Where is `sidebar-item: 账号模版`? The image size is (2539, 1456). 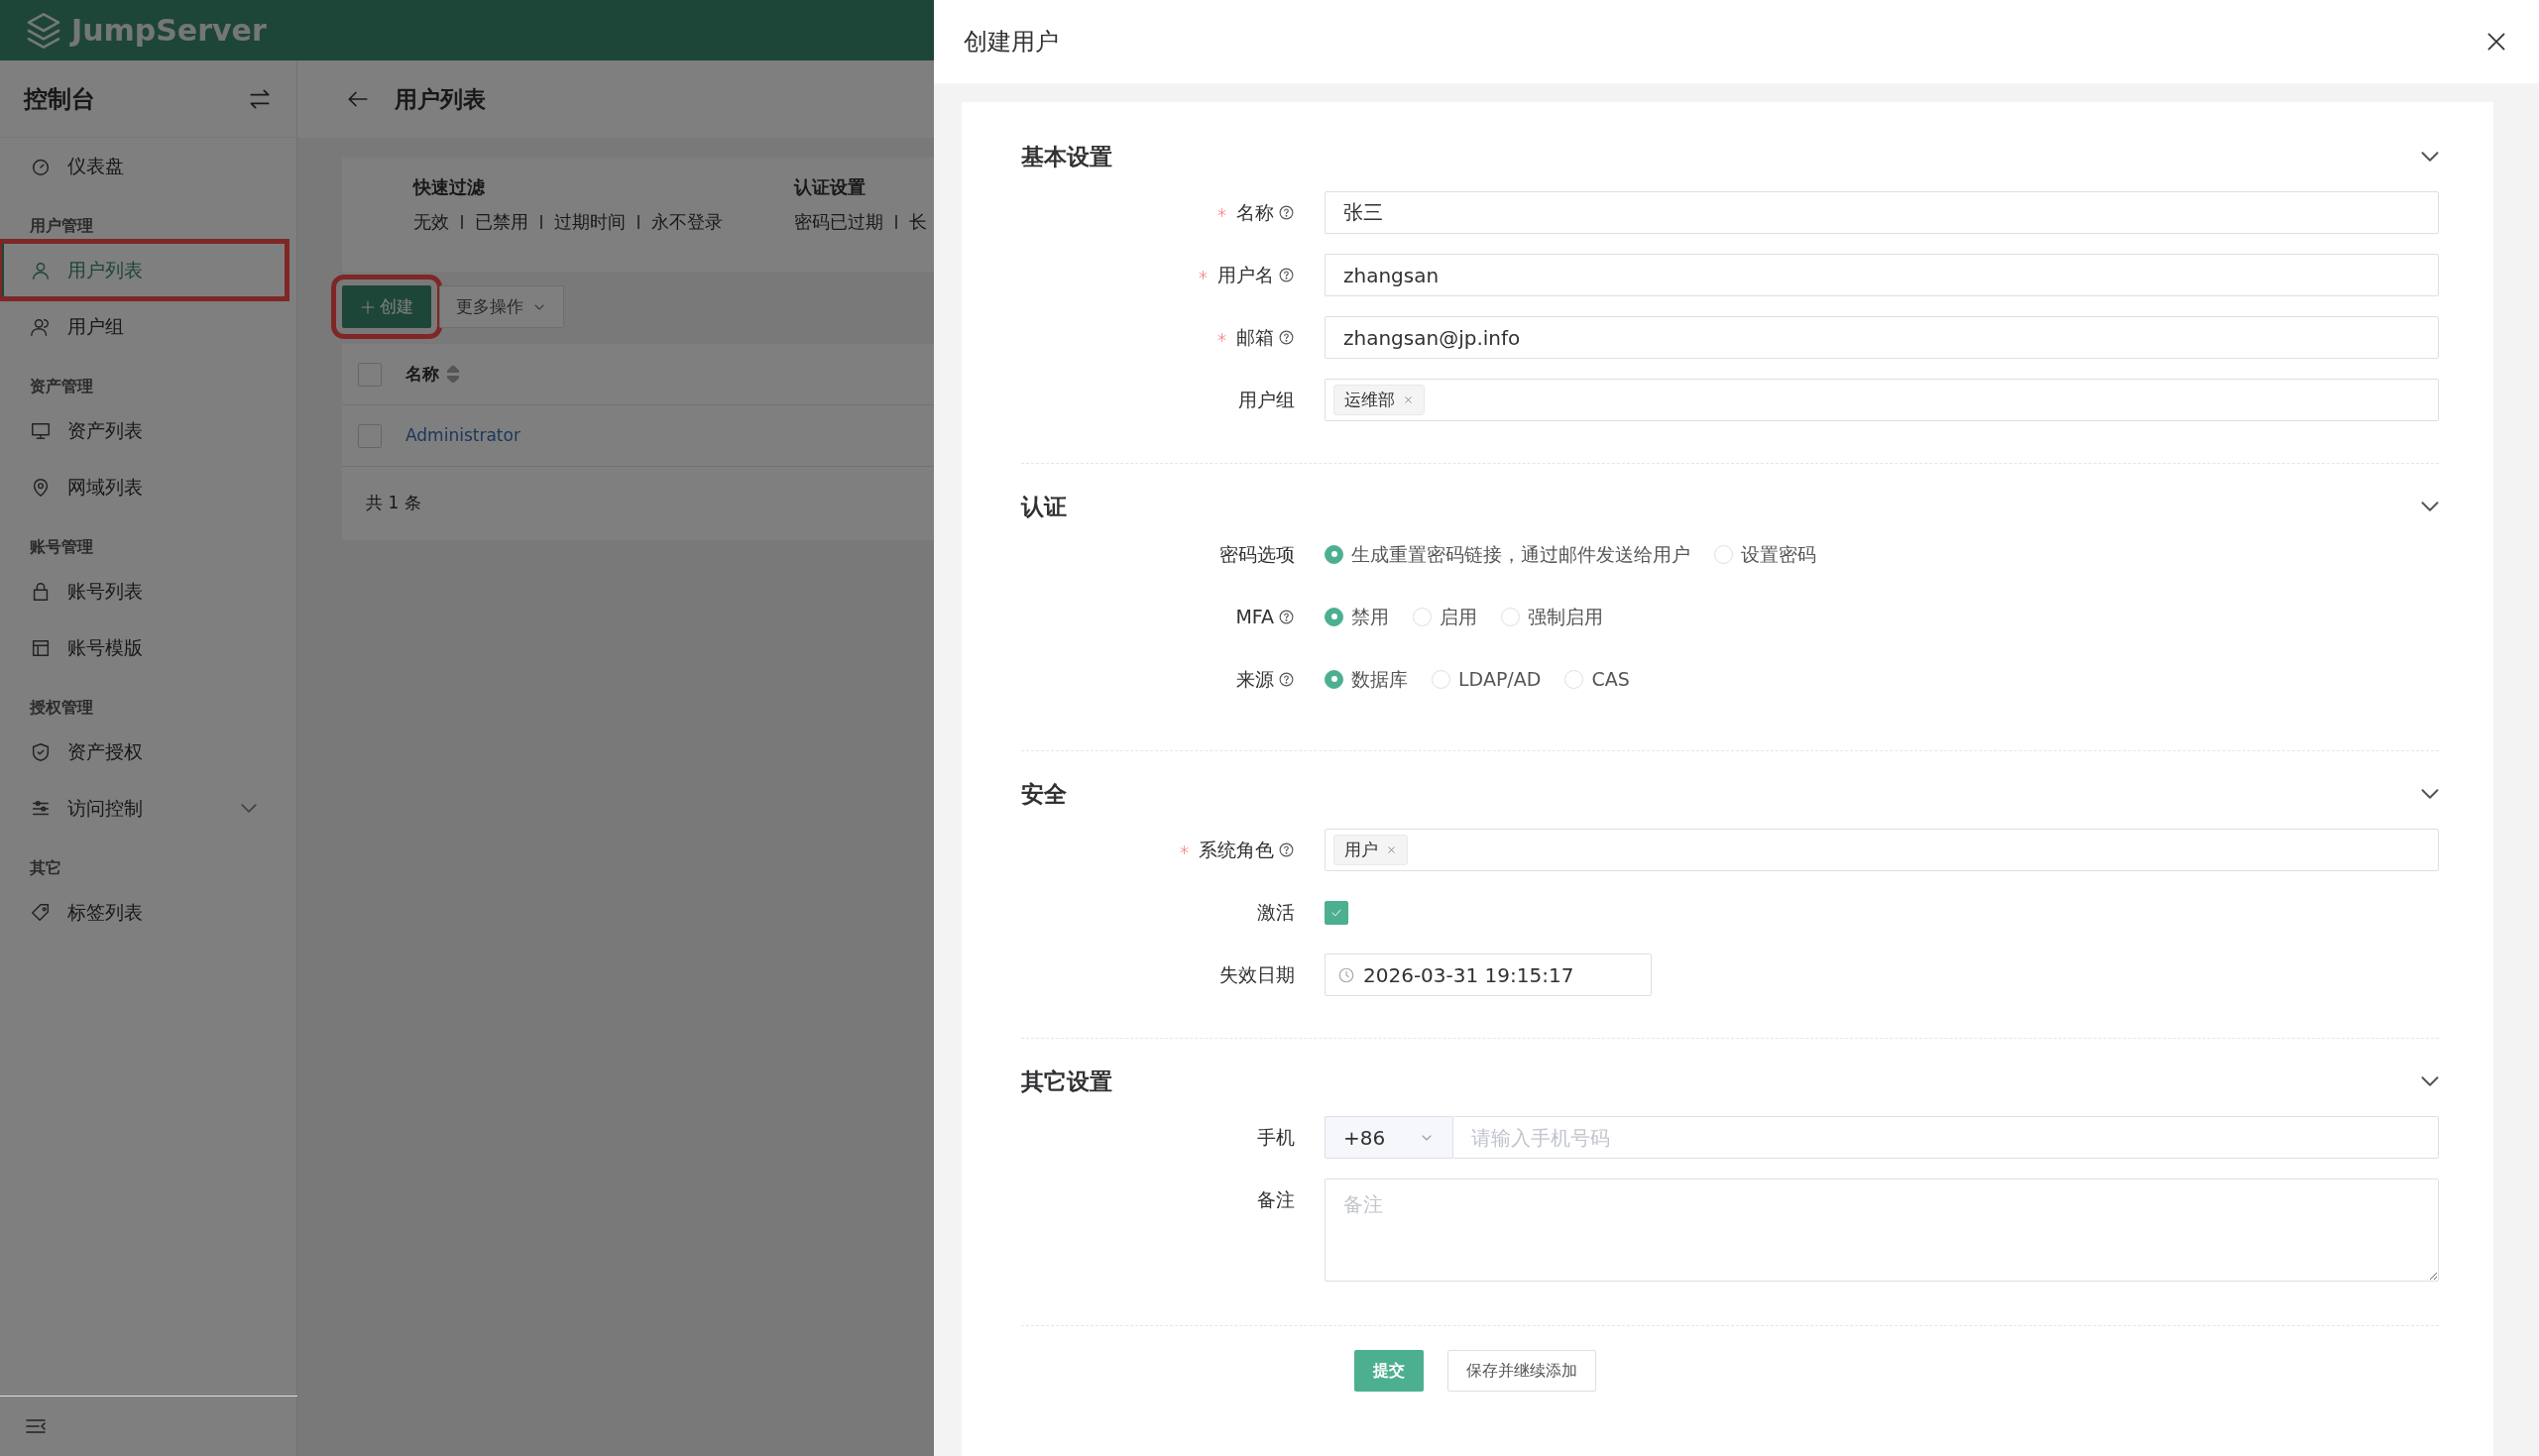 sidebar-item: 账号模版 is located at coordinates (143, 647).